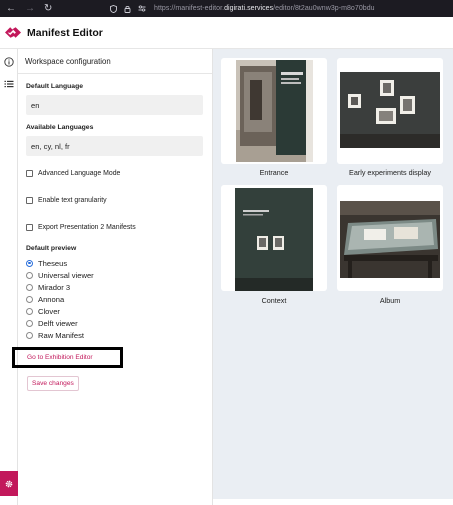 This screenshot has height=505, width=453. I want to click on app-title: Manifest Editor, so click(65, 32).